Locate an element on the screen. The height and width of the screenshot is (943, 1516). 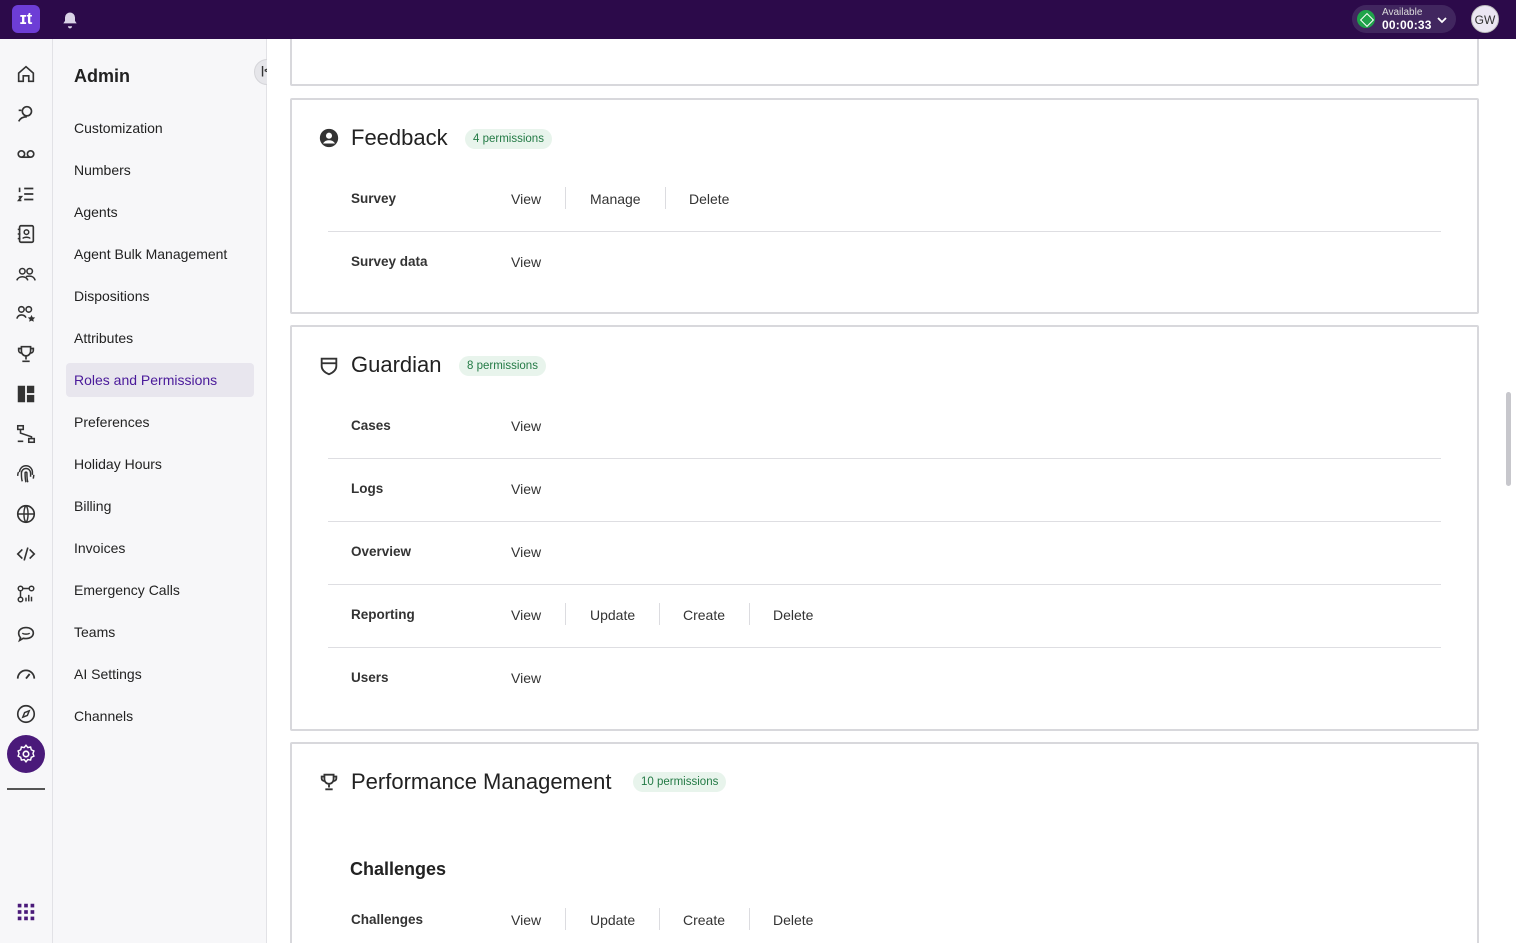
permissions-count-badge: 4 permissions is located at coordinates (508, 139).